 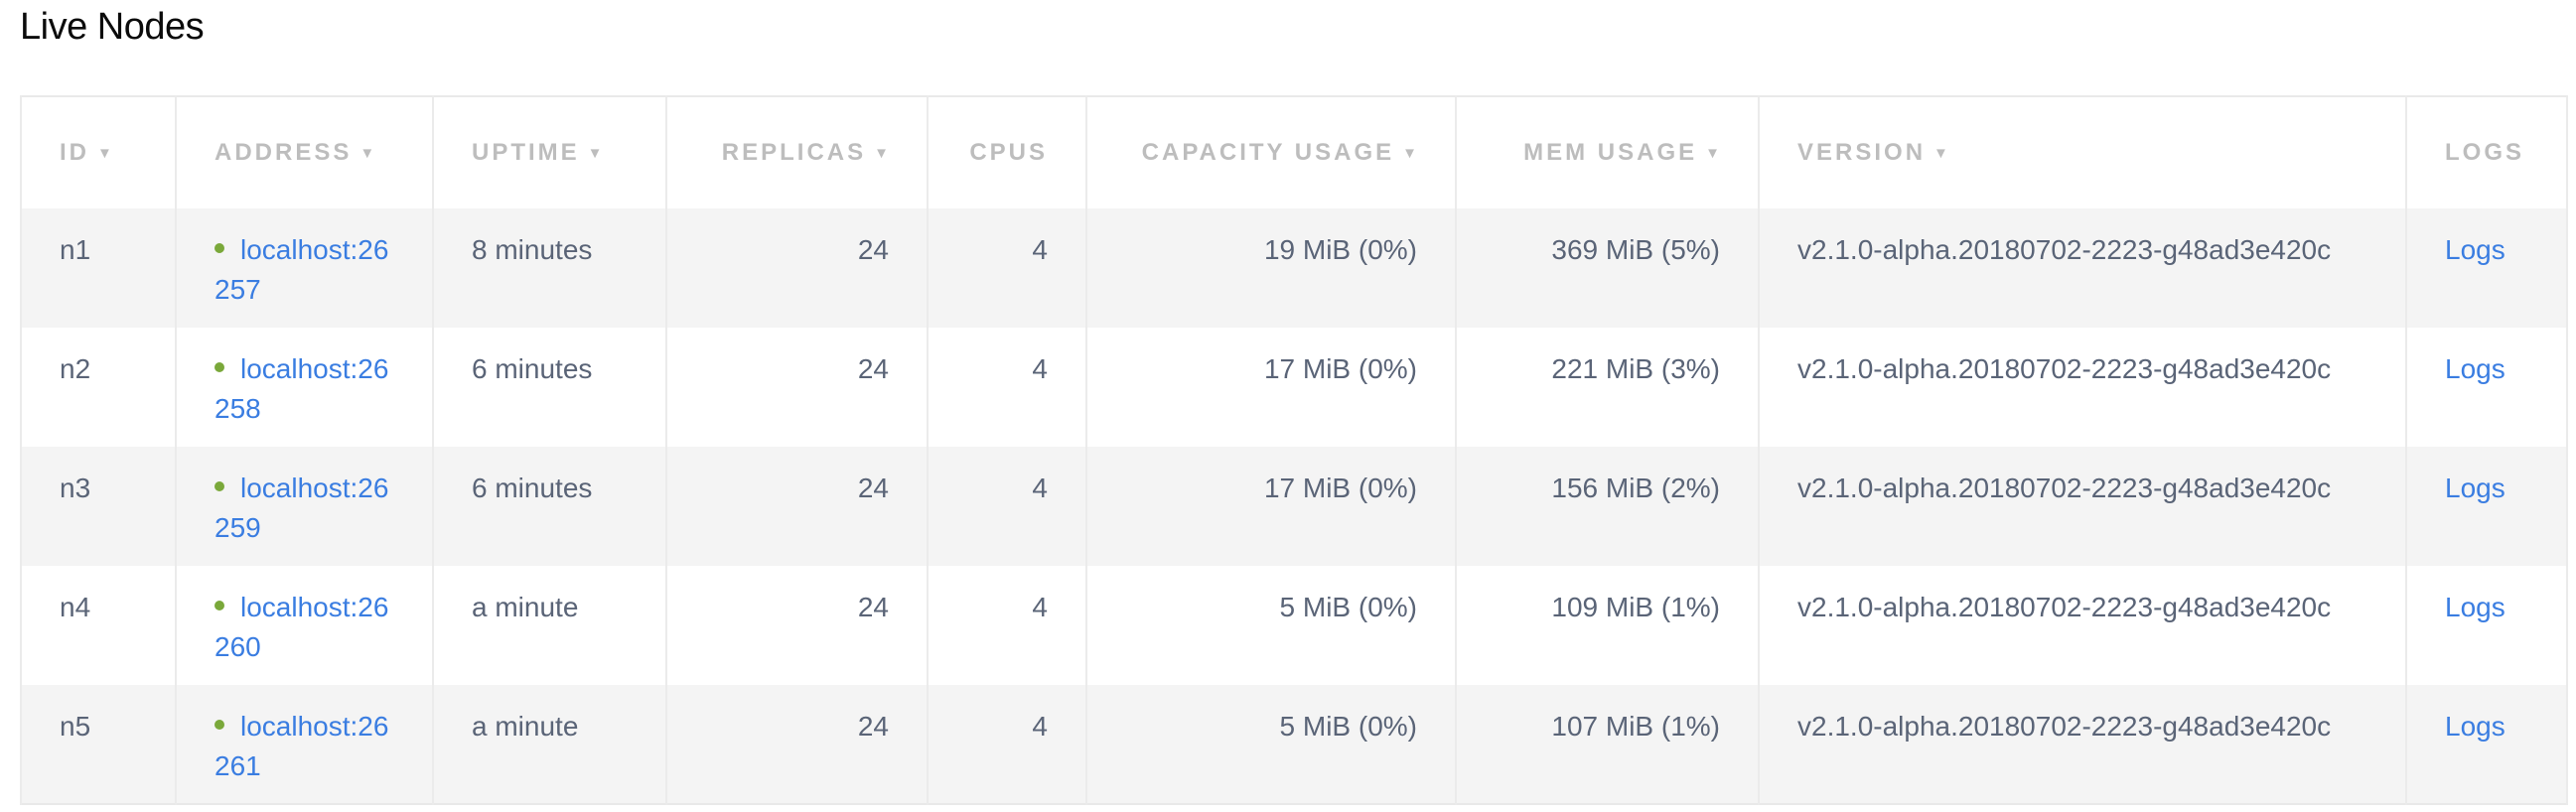 I want to click on node-address-link: localhost:26259, so click(x=301, y=508).